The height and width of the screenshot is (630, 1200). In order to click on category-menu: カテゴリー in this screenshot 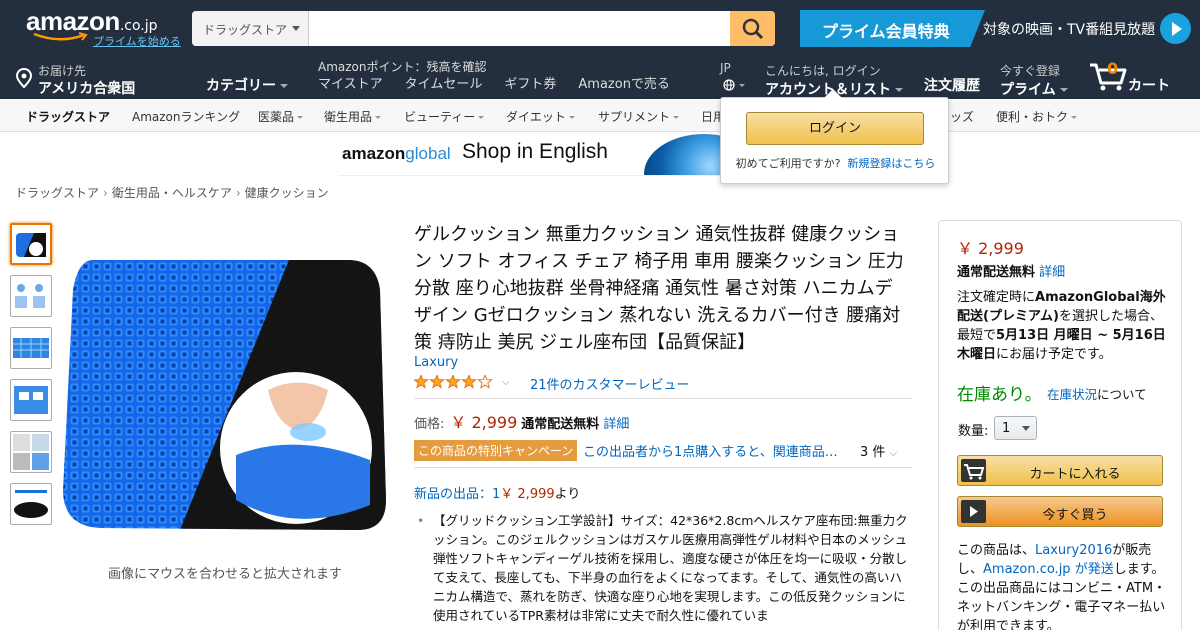, I will do `click(247, 85)`.